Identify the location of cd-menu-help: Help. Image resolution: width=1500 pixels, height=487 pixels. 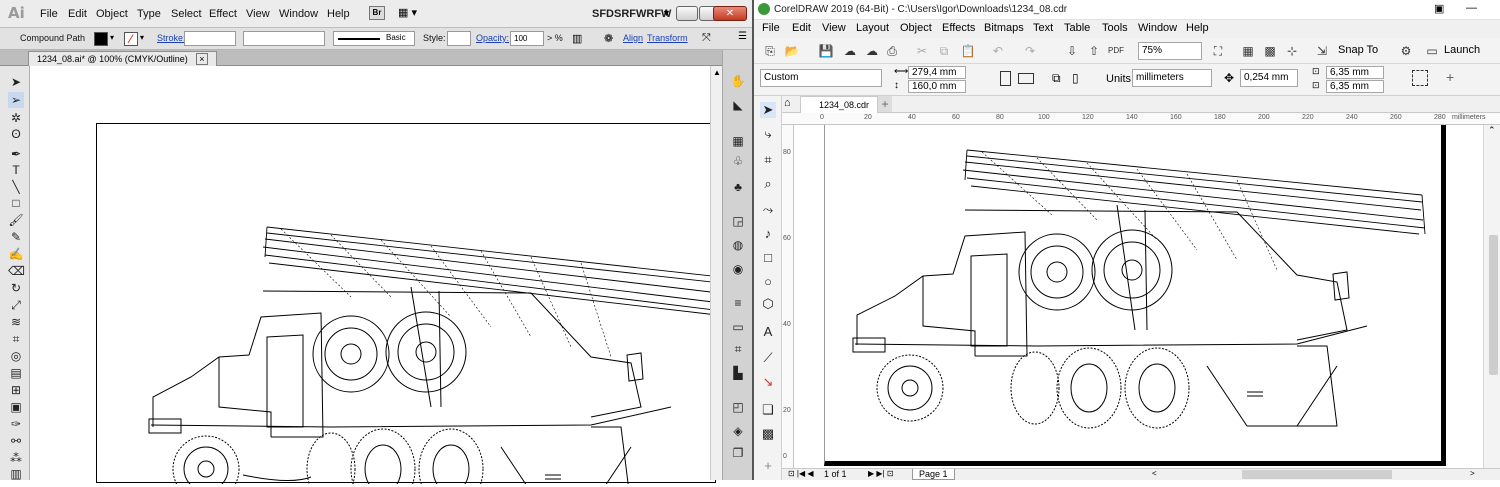
(1197, 28).